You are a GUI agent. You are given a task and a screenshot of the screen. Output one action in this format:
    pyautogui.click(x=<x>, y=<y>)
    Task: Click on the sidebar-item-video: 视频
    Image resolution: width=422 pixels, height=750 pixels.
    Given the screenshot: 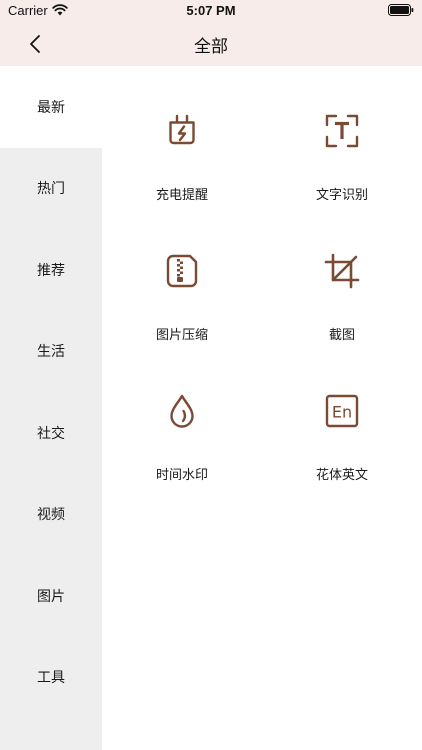 What is the action you would take?
    pyautogui.click(x=51, y=515)
    